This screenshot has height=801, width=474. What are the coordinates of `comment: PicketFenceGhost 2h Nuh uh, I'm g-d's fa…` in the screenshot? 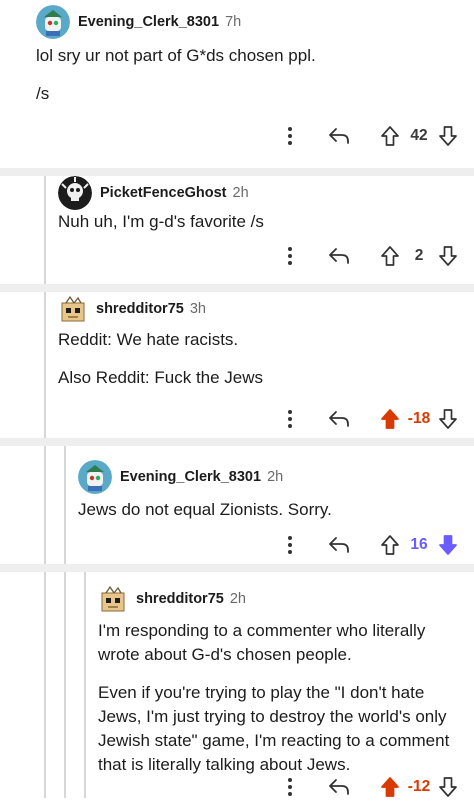 It's located at (237, 230).